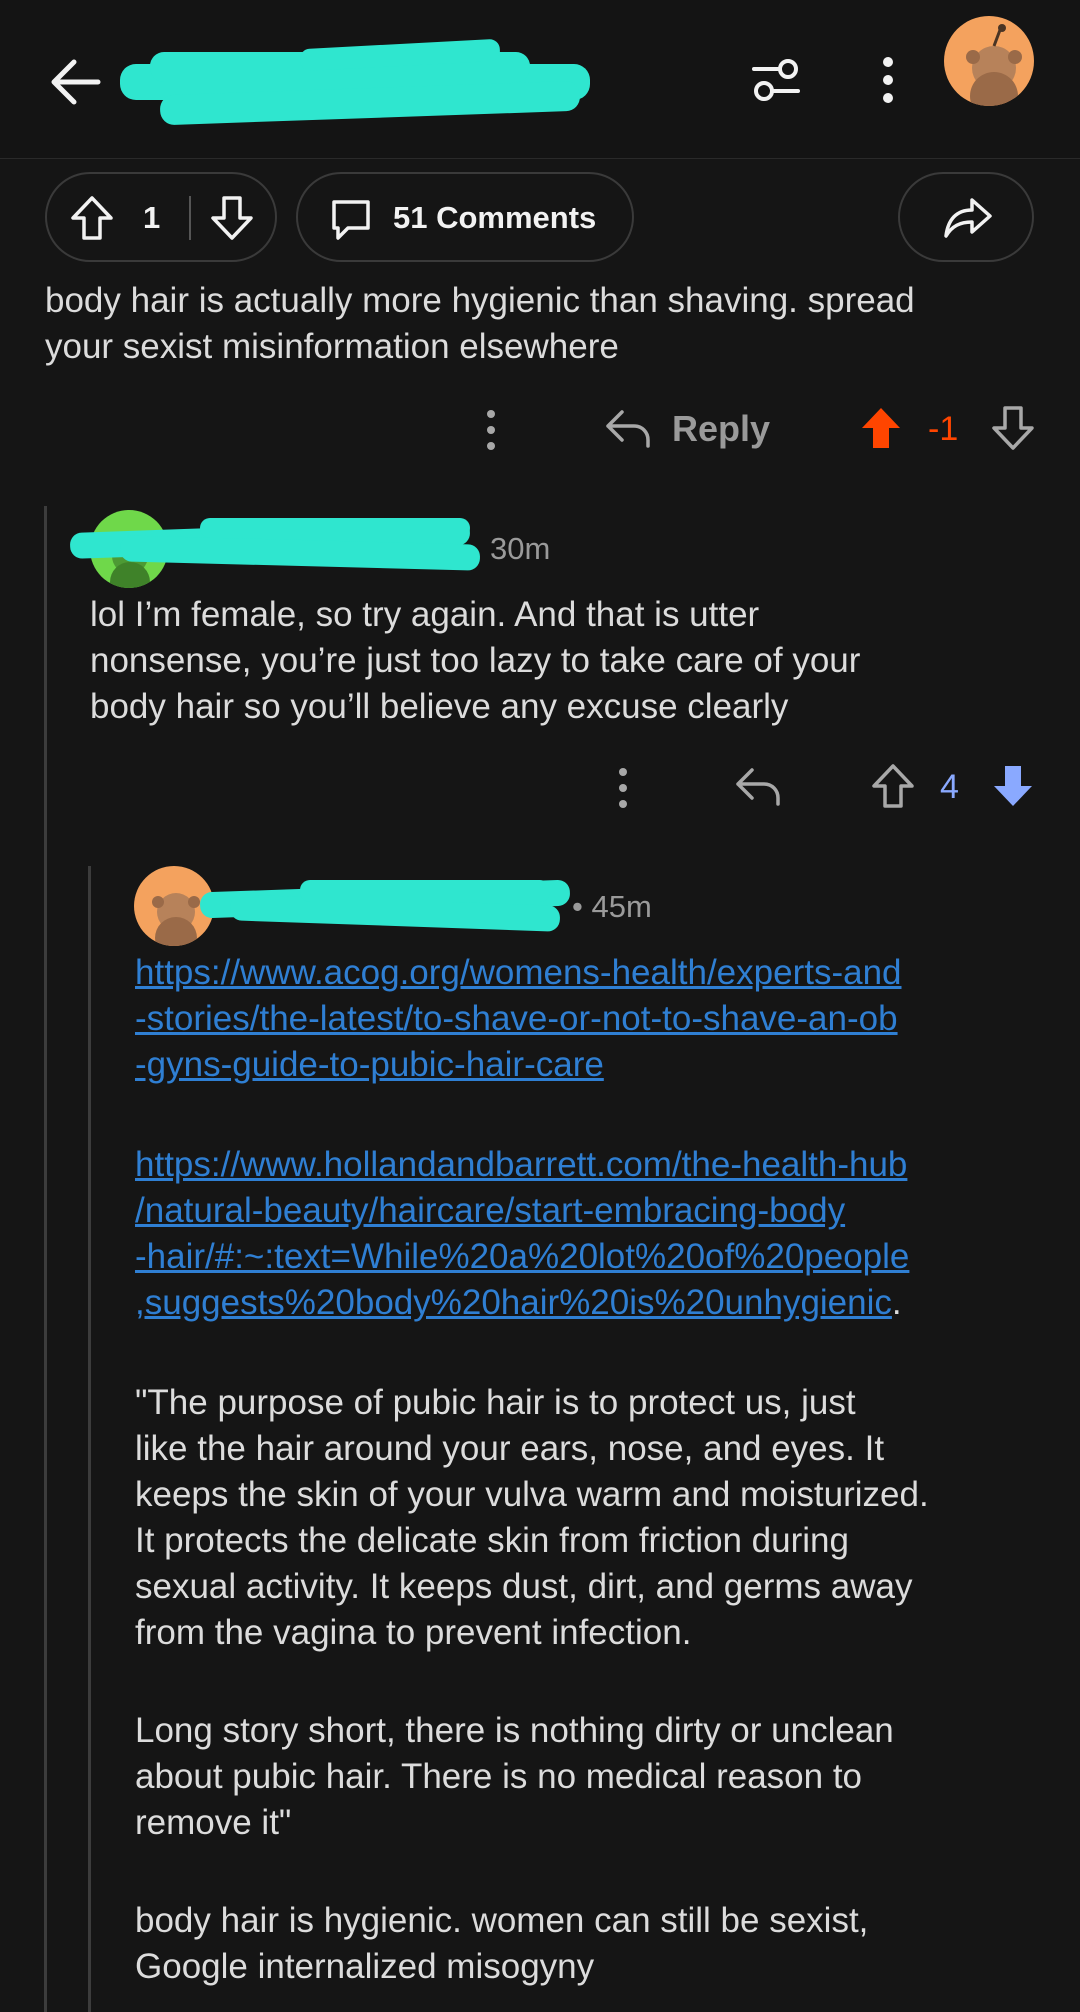  I want to click on share-button, so click(966, 217).